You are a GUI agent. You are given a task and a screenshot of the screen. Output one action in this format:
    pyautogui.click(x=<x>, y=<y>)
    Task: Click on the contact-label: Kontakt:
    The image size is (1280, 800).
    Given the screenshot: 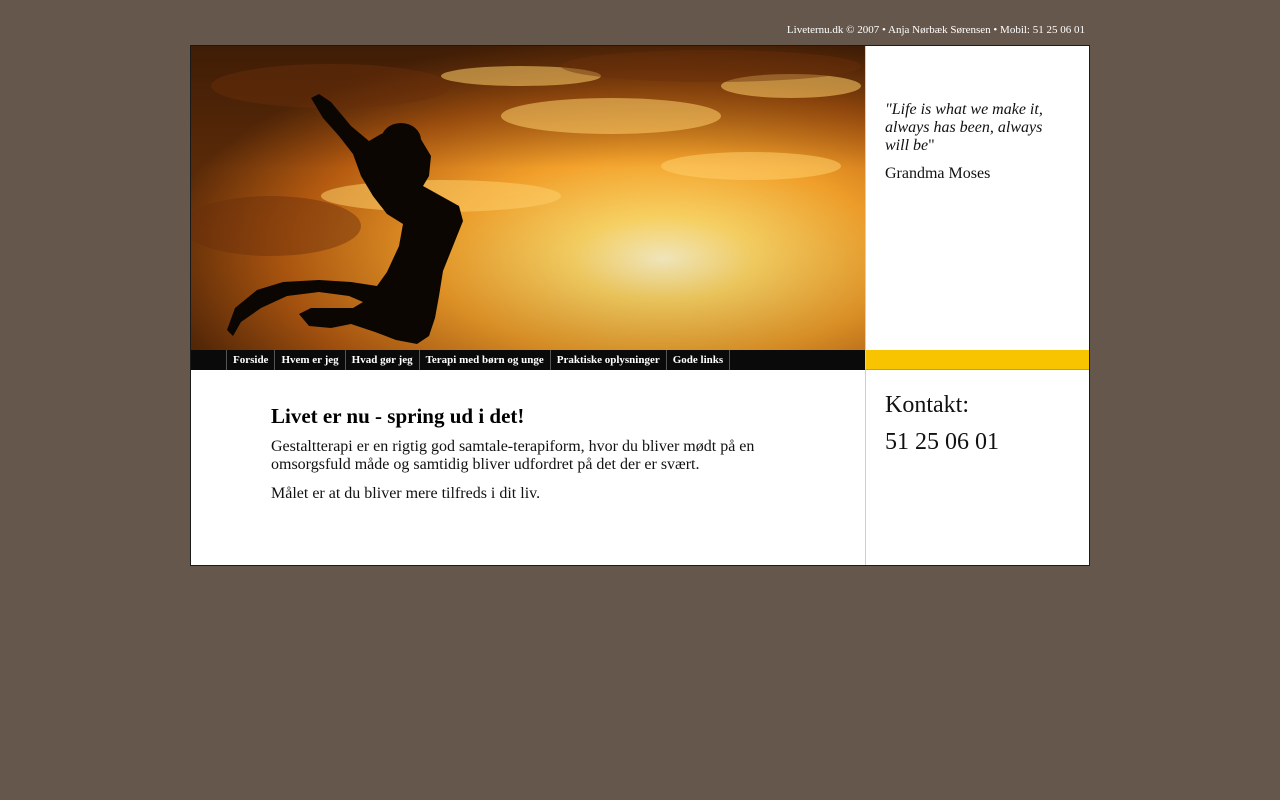 What is the action you would take?
    pyautogui.click(x=927, y=405)
    